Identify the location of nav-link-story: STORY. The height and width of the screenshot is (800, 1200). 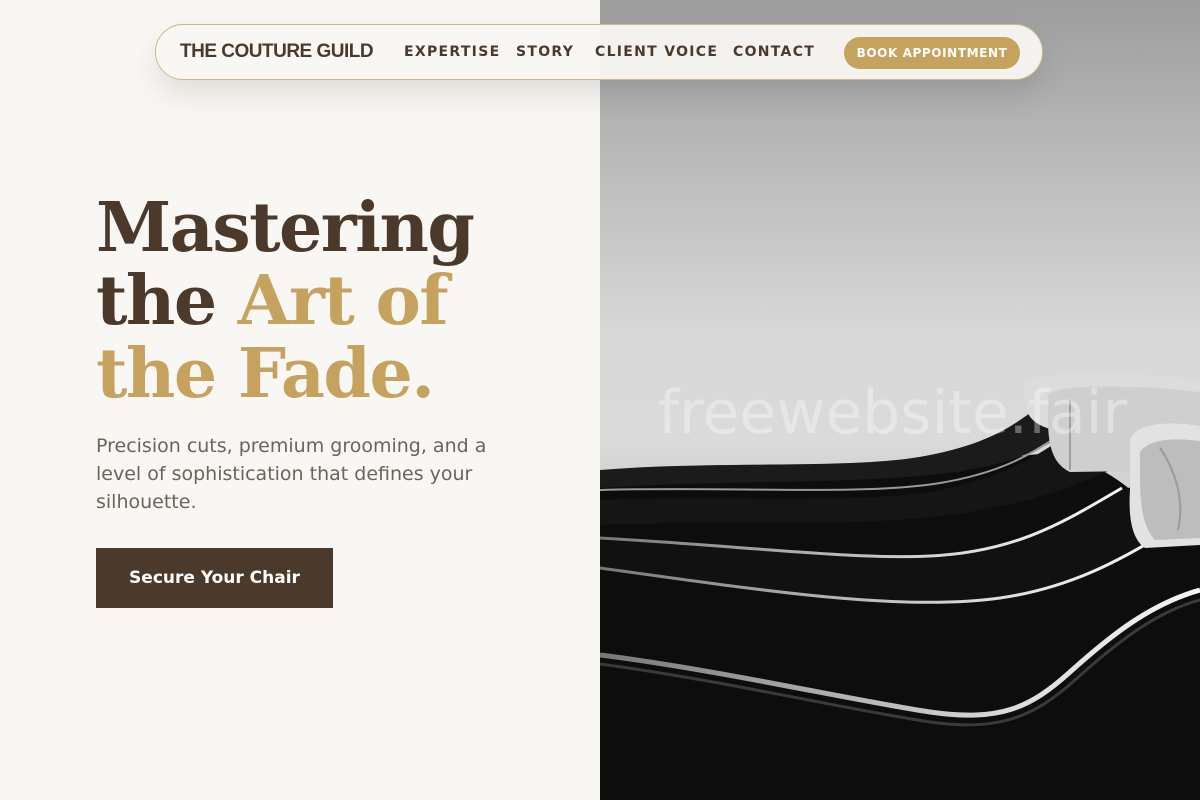
(545, 52).